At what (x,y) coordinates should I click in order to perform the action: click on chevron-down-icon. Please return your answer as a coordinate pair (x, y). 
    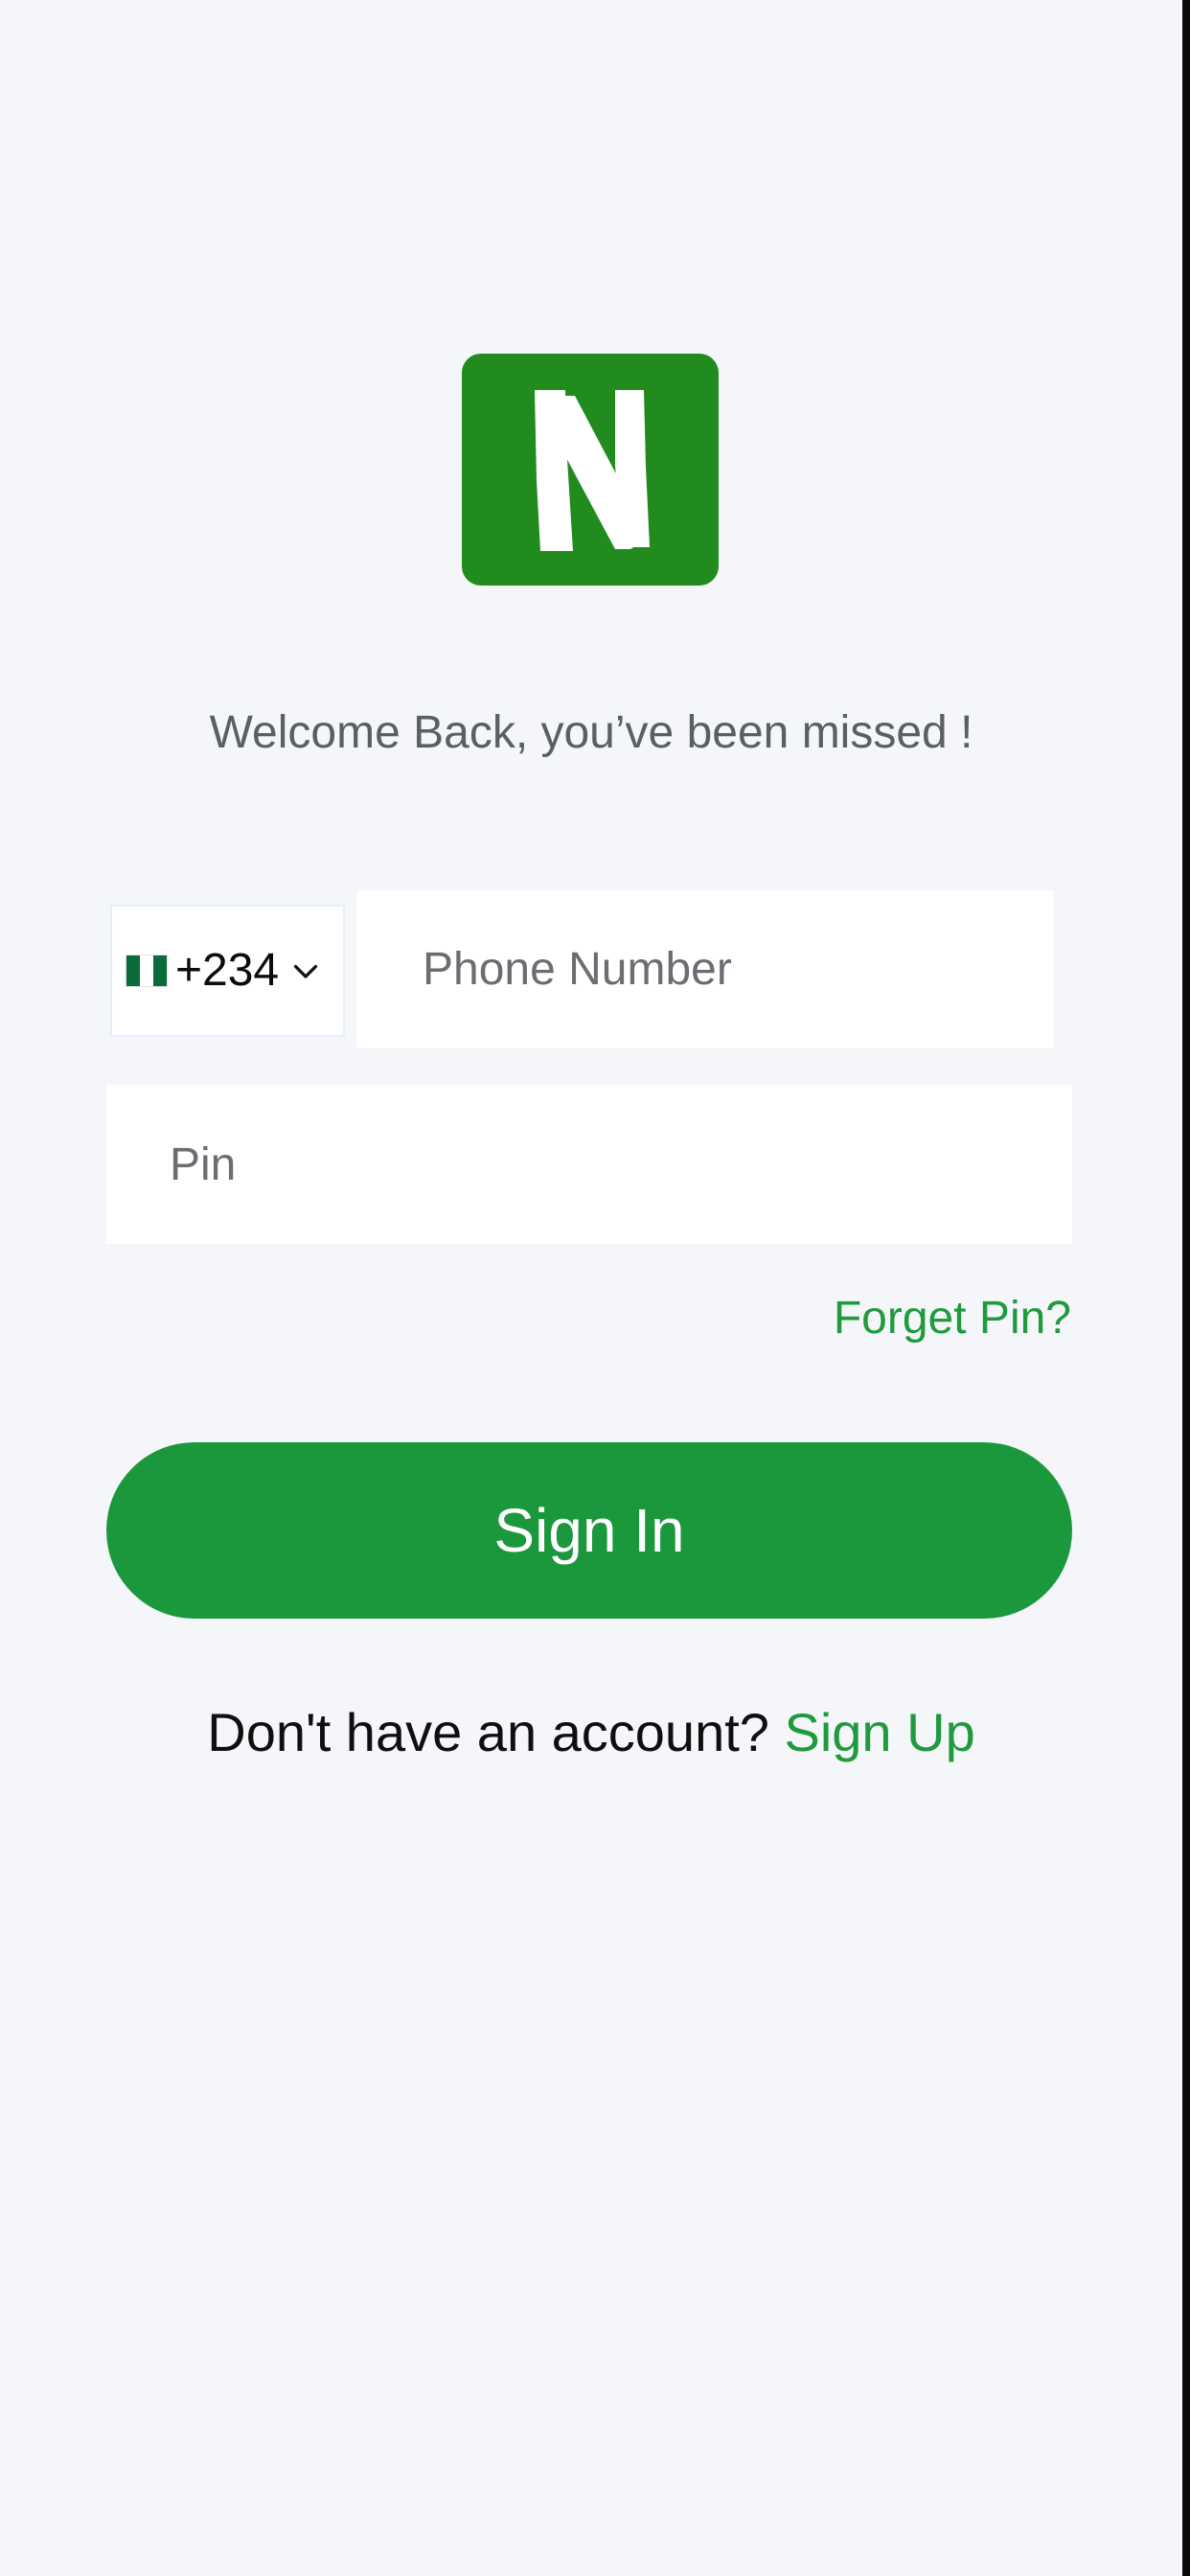
    Looking at the image, I should click on (305, 971).